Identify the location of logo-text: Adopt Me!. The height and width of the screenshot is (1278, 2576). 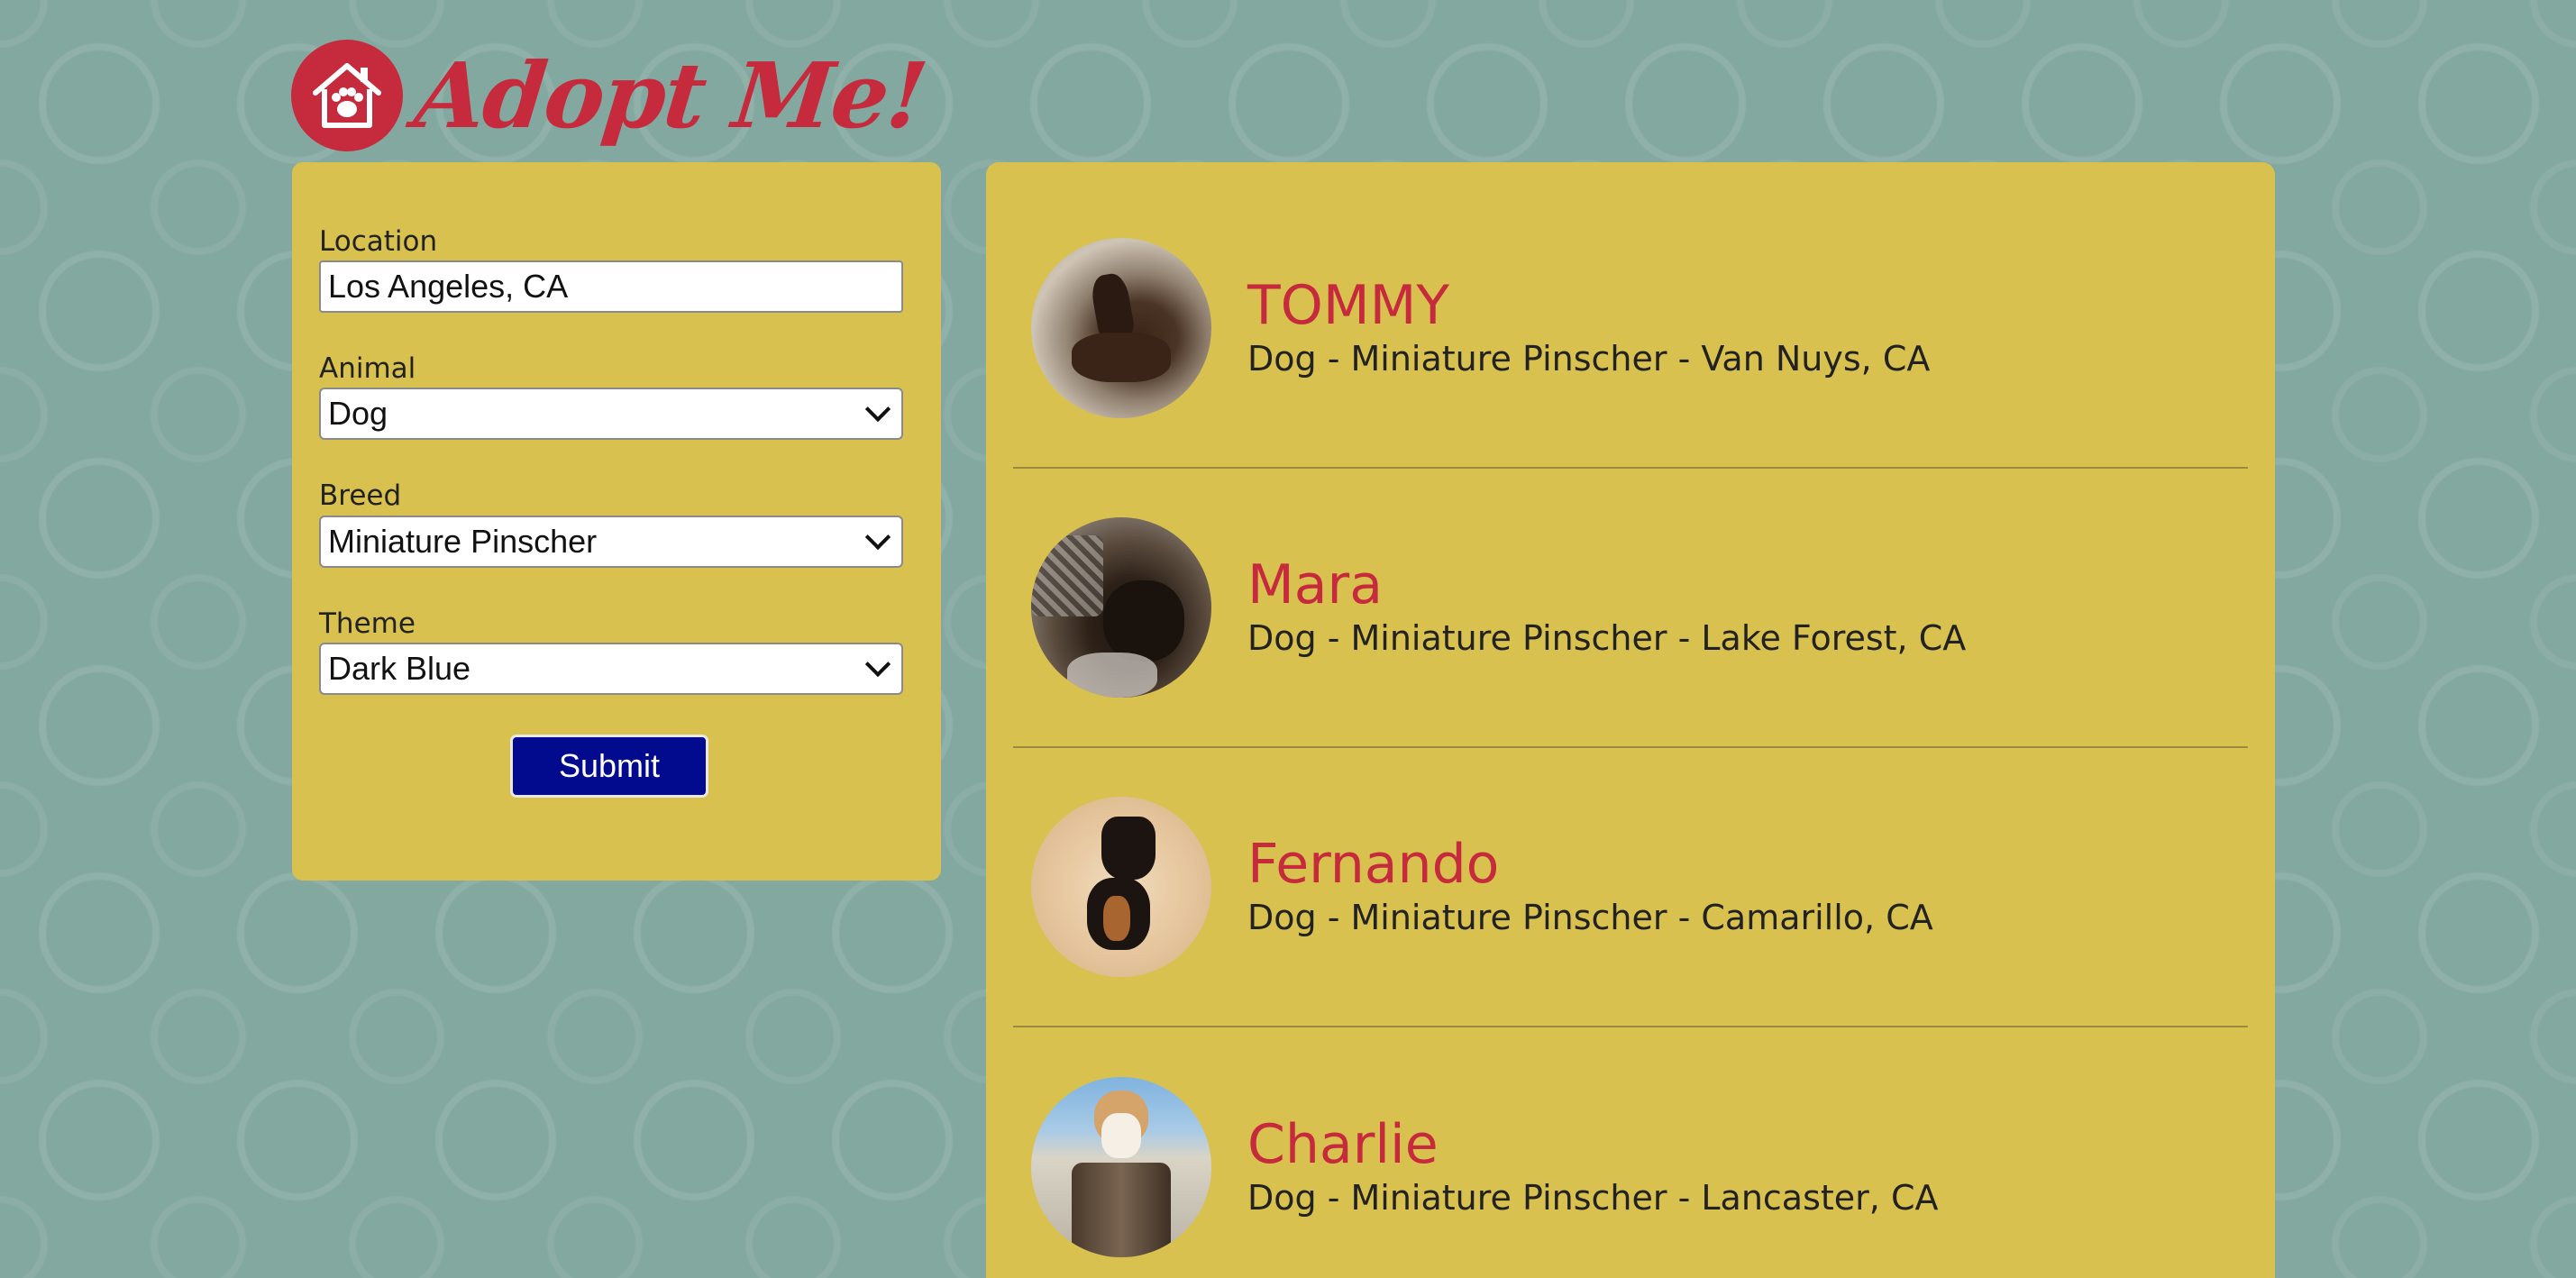
(670, 95).